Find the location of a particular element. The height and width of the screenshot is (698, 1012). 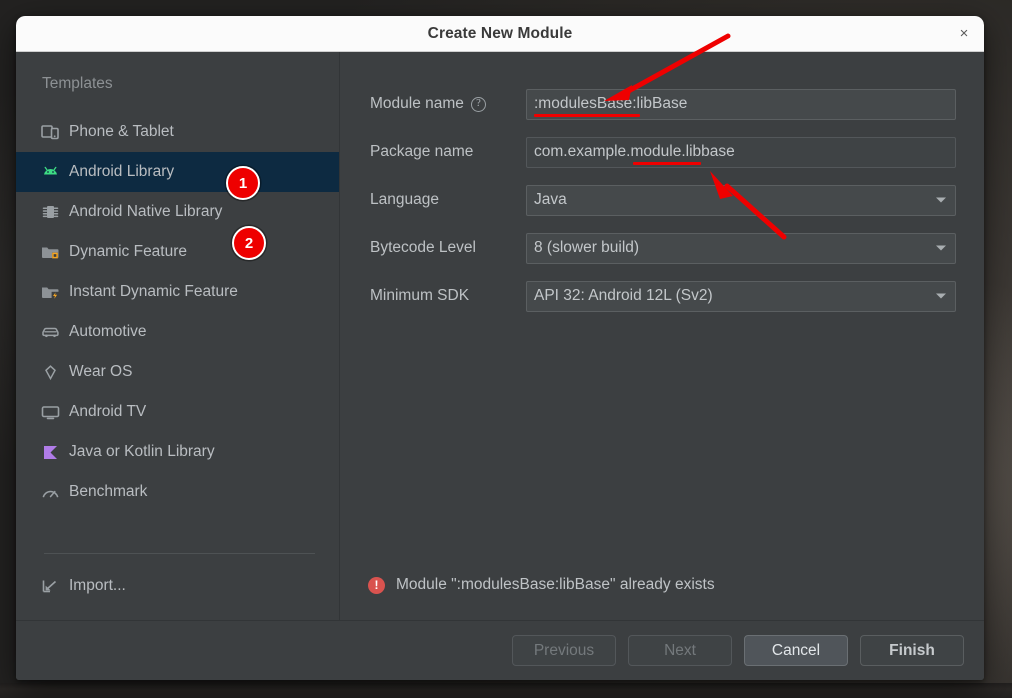

dialog-title: Create New Module is located at coordinates (500, 33).